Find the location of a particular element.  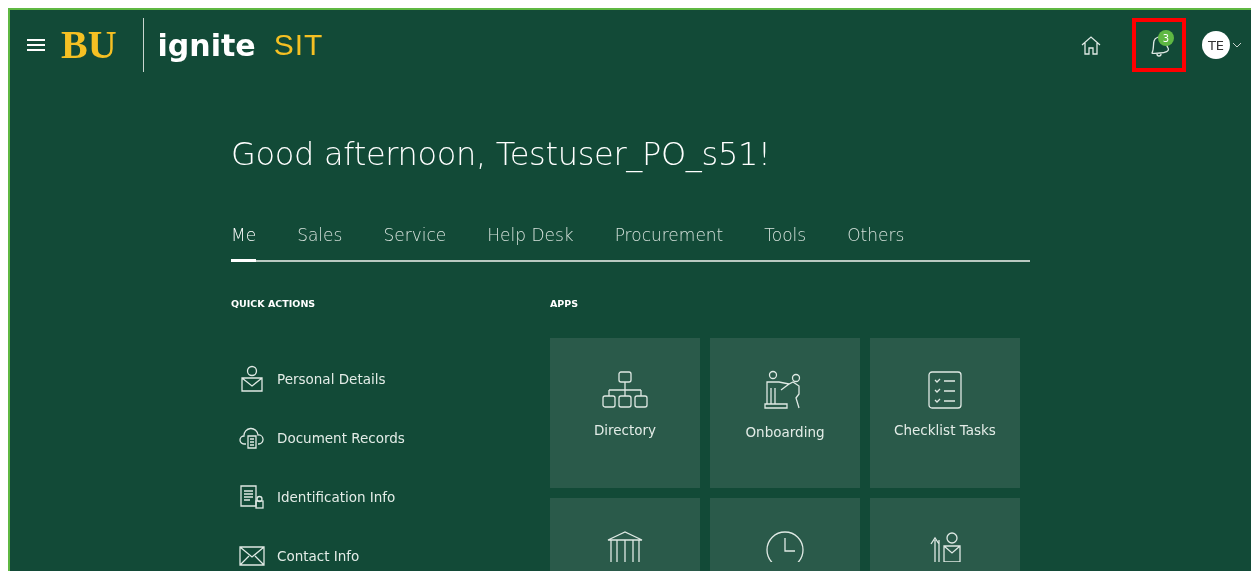

tile-label: Directory is located at coordinates (625, 430).